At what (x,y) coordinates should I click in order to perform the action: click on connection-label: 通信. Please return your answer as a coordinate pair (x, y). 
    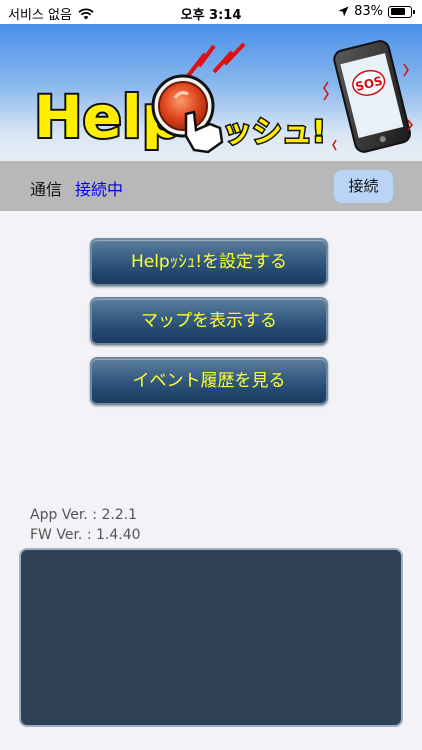
    Looking at the image, I should click on (46, 189).